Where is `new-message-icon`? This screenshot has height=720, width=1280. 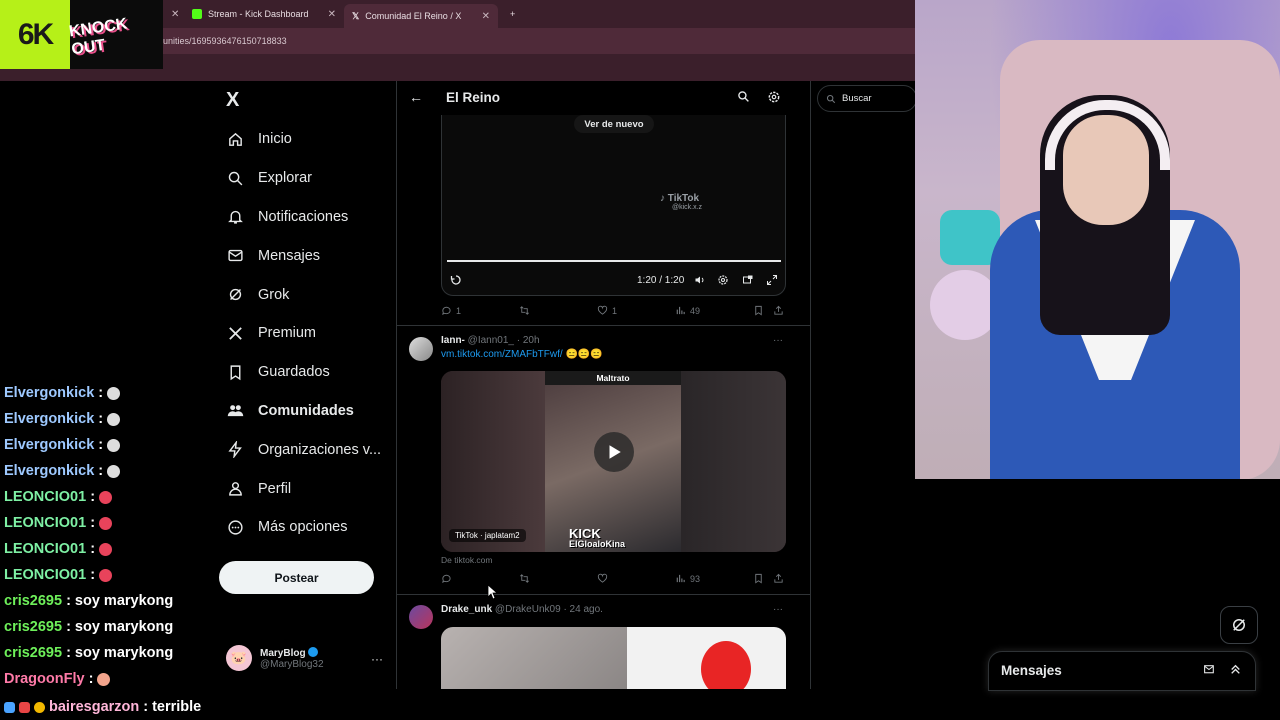 new-message-icon is located at coordinates (1209, 672).